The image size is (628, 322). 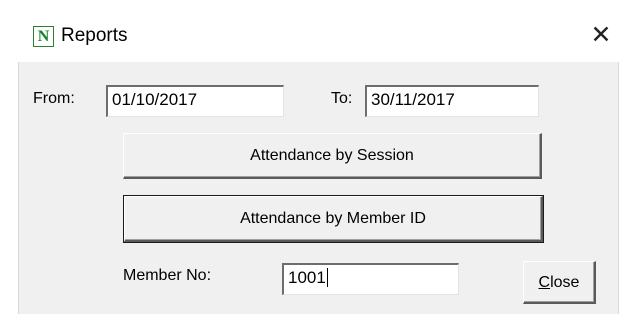 I want to click on member-no-input: 1001, so click(x=370, y=279).